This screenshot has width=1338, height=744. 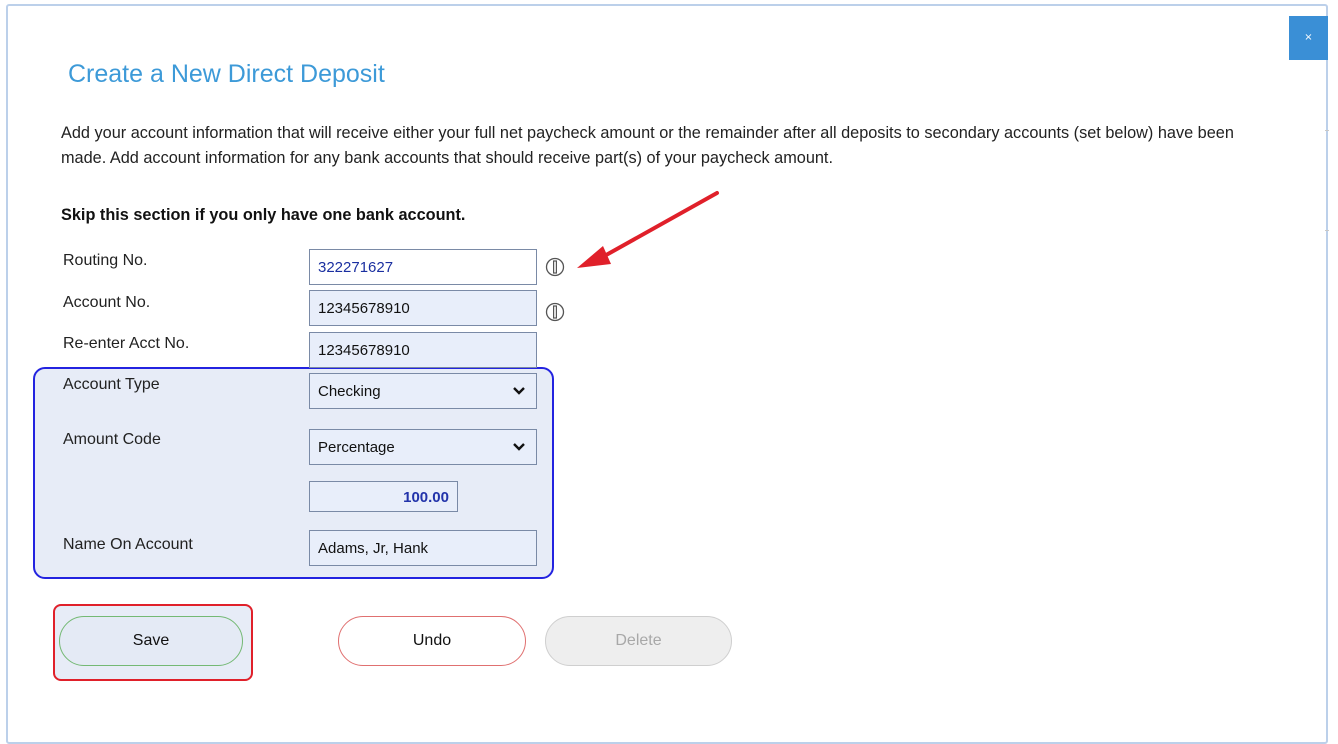 What do you see at coordinates (423, 447) in the screenshot?
I see `amount-code-select: Percentage` at bounding box center [423, 447].